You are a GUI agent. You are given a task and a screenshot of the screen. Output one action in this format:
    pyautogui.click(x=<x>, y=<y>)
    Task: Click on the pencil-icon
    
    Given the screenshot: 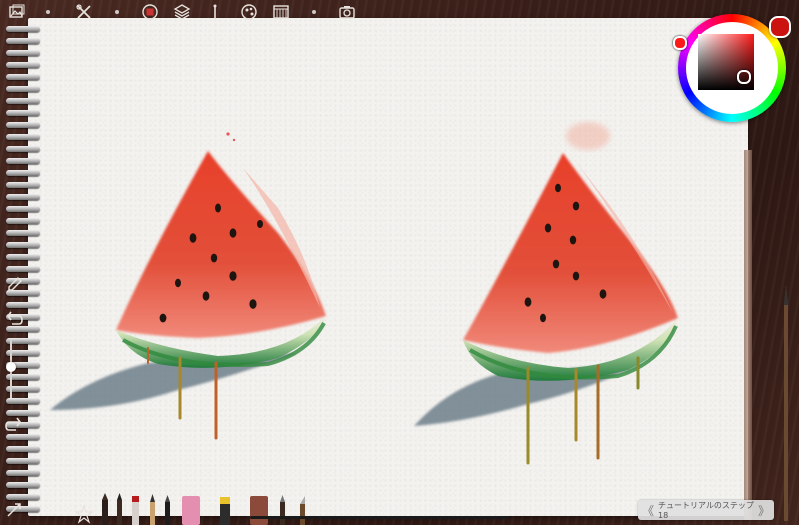 What is the action you would take?
    pyautogui.click(x=152, y=509)
    